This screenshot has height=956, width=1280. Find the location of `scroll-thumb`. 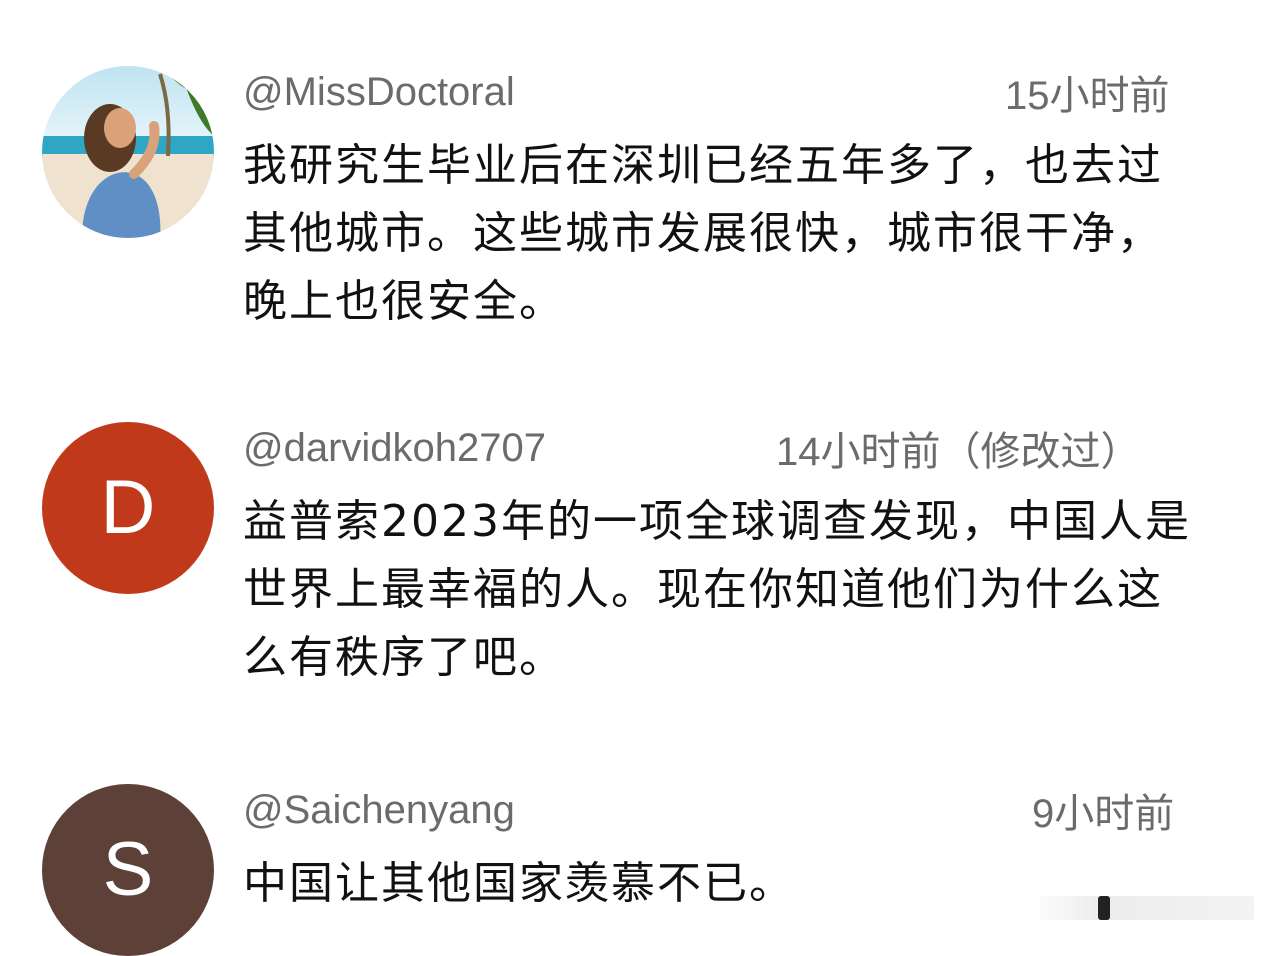

scroll-thumb is located at coordinates (1104, 908).